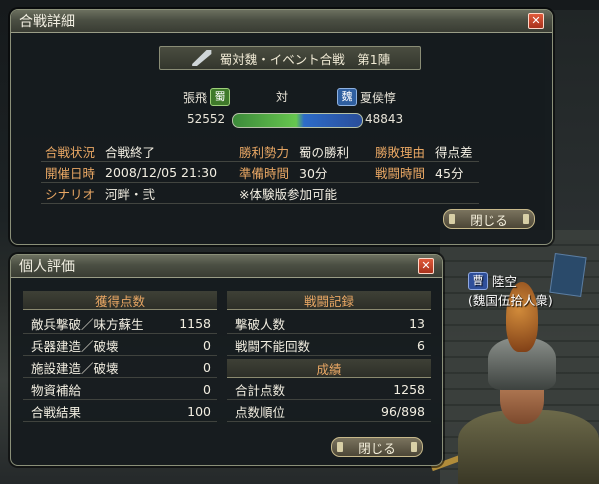  Describe the element at coordinates (281, 21) in the screenshot. I see `battle-details-titlebar: 合戦詳細 ✕` at that location.